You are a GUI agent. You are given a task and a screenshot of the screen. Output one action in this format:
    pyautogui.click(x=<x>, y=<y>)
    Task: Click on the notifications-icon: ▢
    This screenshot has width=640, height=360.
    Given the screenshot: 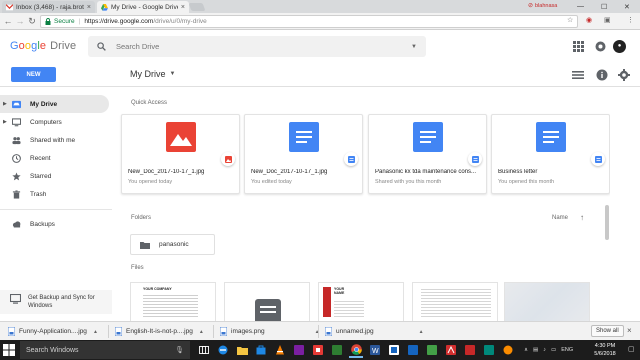 What is the action you would take?
    pyautogui.click(x=631, y=349)
    